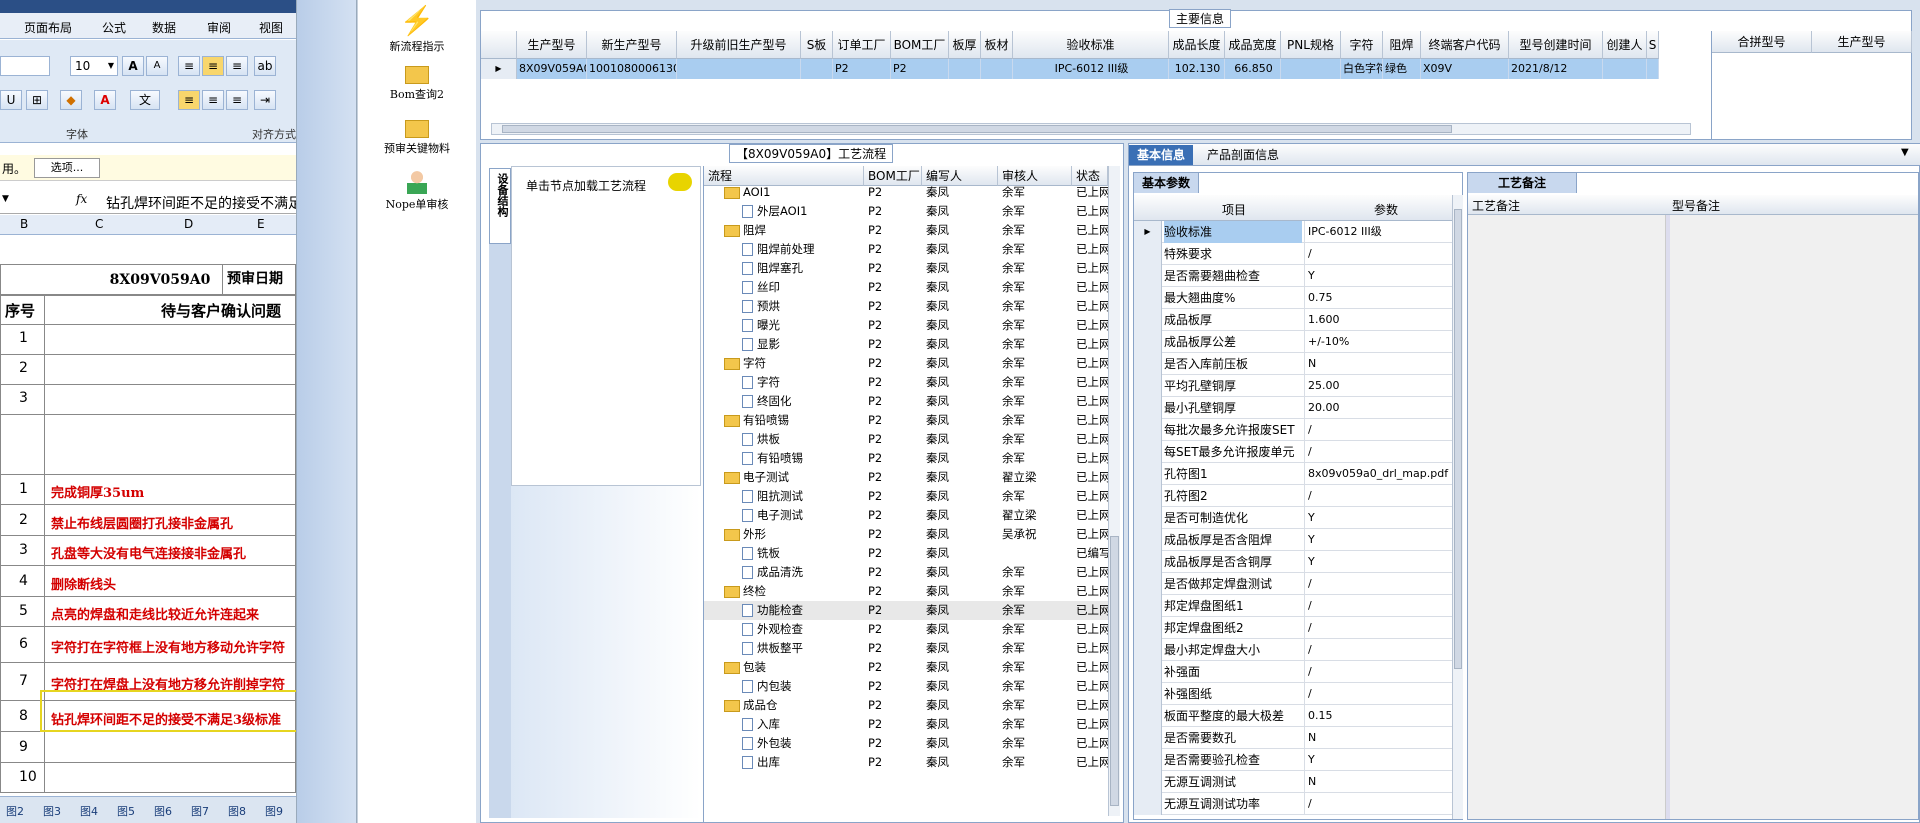 This screenshot has width=1920, height=823. Describe the element at coordinates (1293, 320) in the screenshot. I see `table-row: 成品板厚 1.600` at that location.